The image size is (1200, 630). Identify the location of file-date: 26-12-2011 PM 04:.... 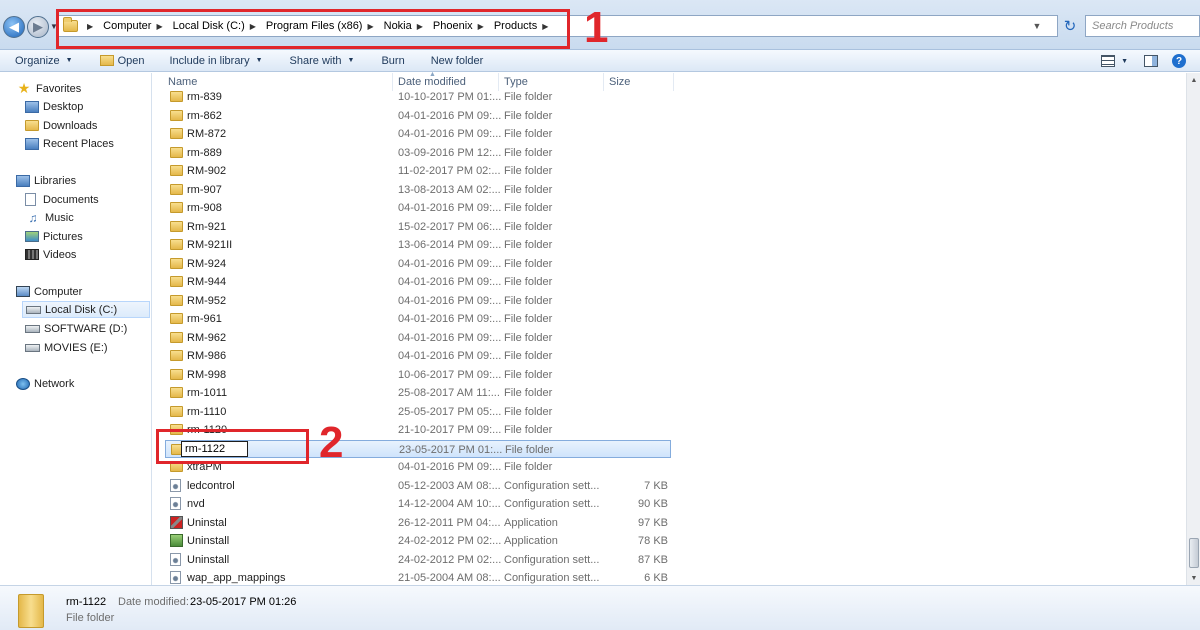
(449, 522).